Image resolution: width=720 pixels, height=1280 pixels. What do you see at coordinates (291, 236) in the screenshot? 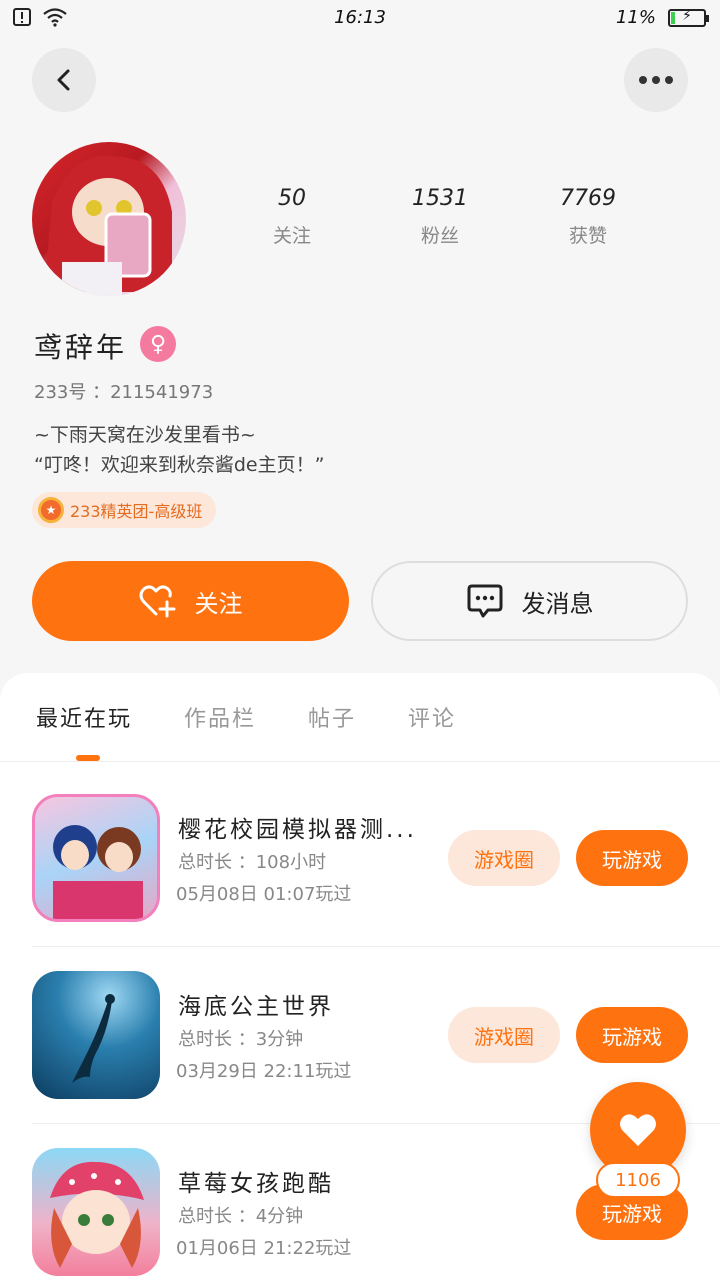
I see `following-label: 关注` at bounding box center [291, 236].